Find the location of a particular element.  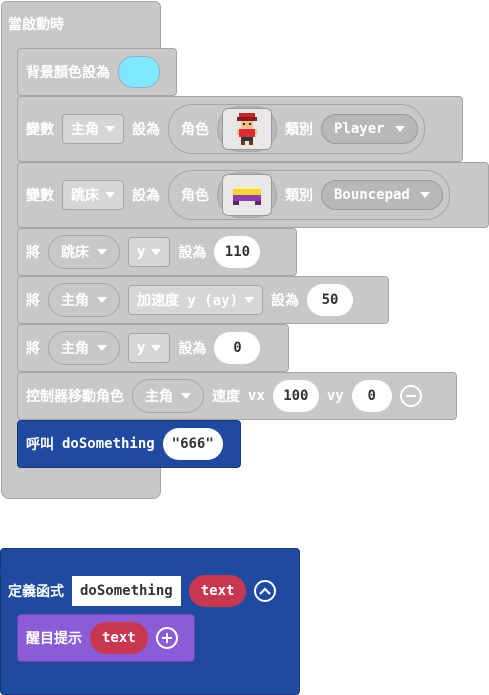

set-background-color-block: 背景顏色設為 is located at coordinates (97, 72).